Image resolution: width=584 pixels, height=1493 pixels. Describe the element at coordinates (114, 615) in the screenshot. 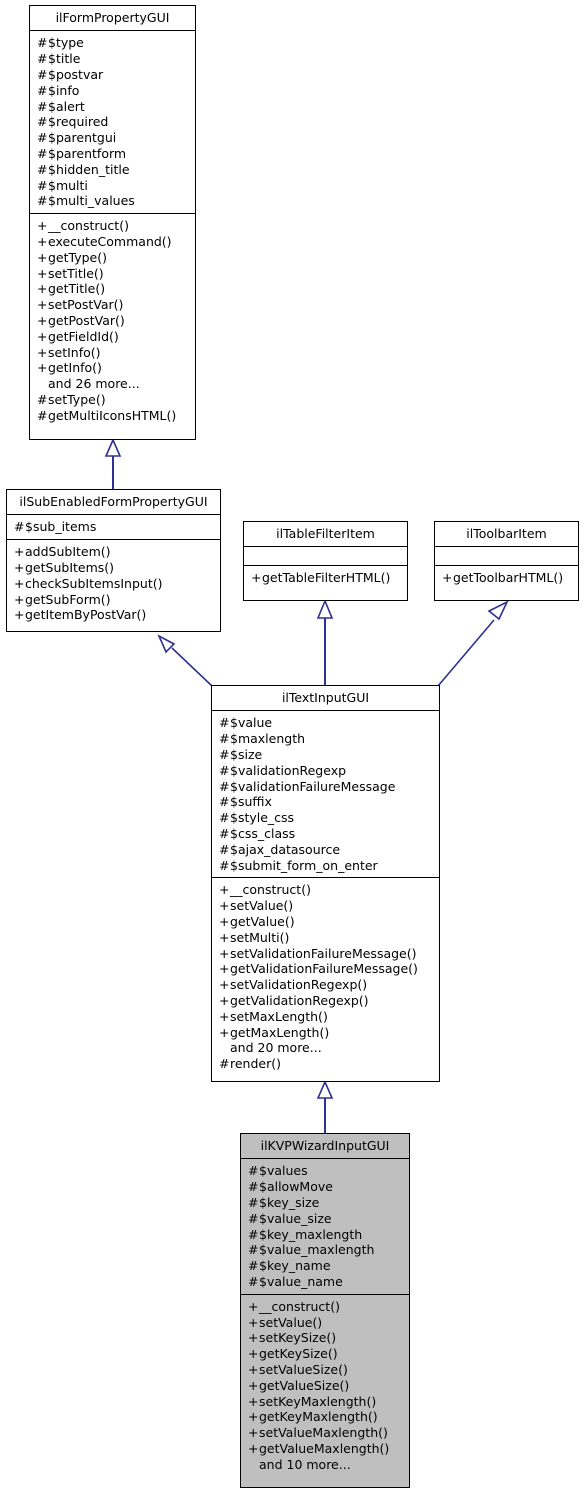

I see `operation-line: +getItemByPostVar()` at that location.